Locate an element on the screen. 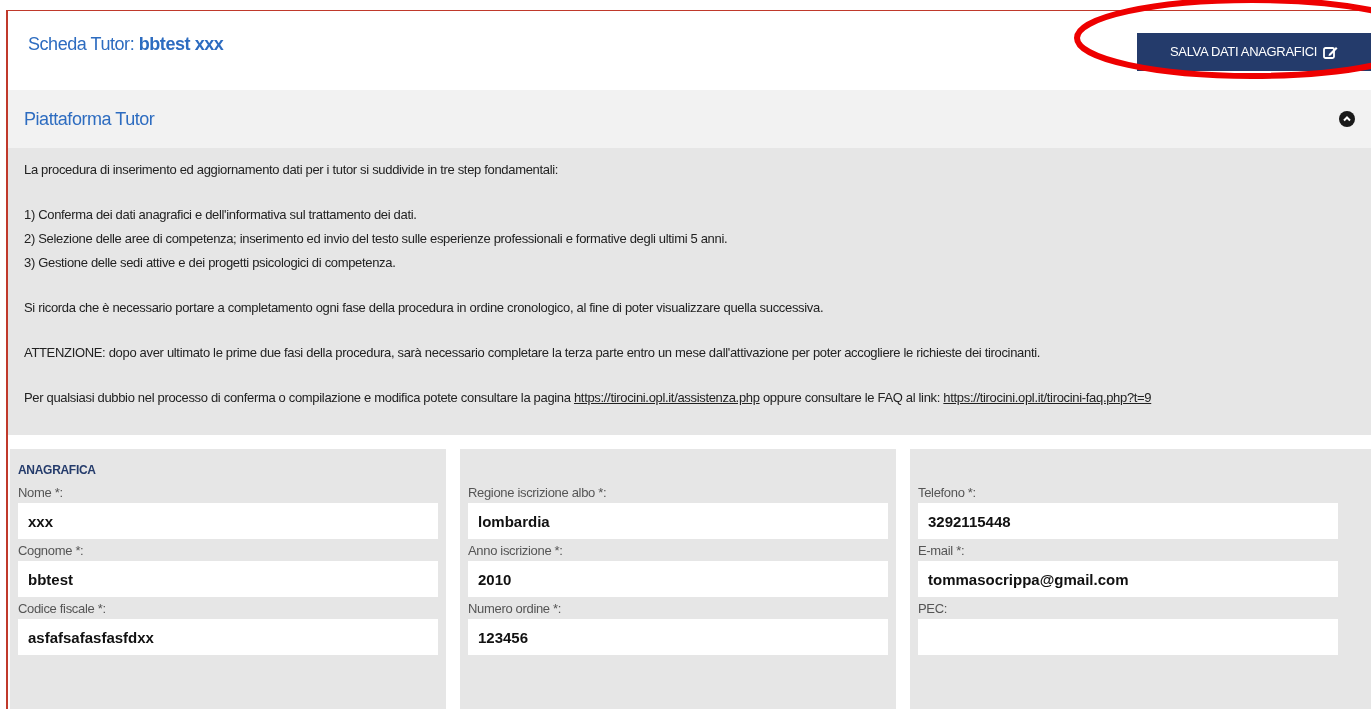 The image size is (1371, 709). input-field: 2010 is located at coordinates (678, 579).